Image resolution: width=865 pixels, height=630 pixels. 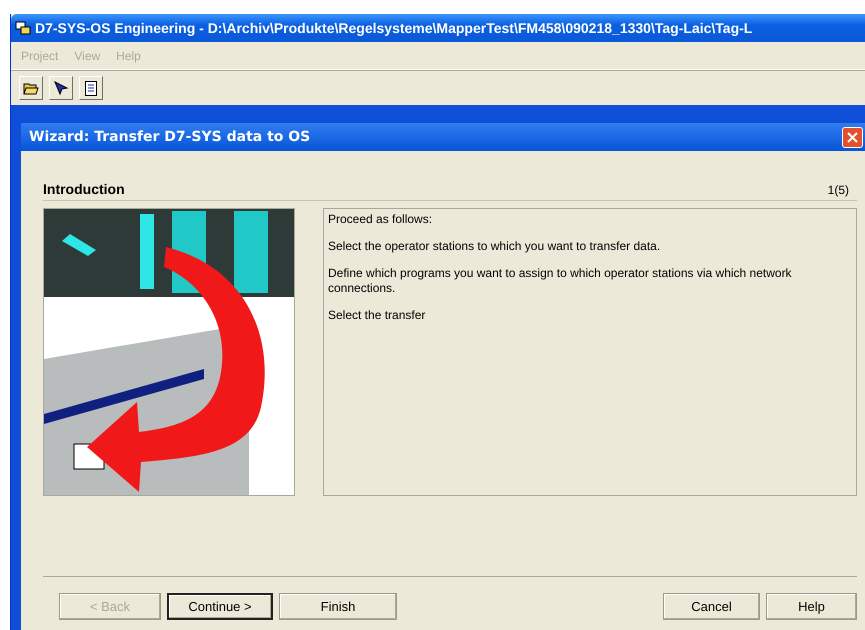 I want to click on close-button, so click(x=852, y=137).